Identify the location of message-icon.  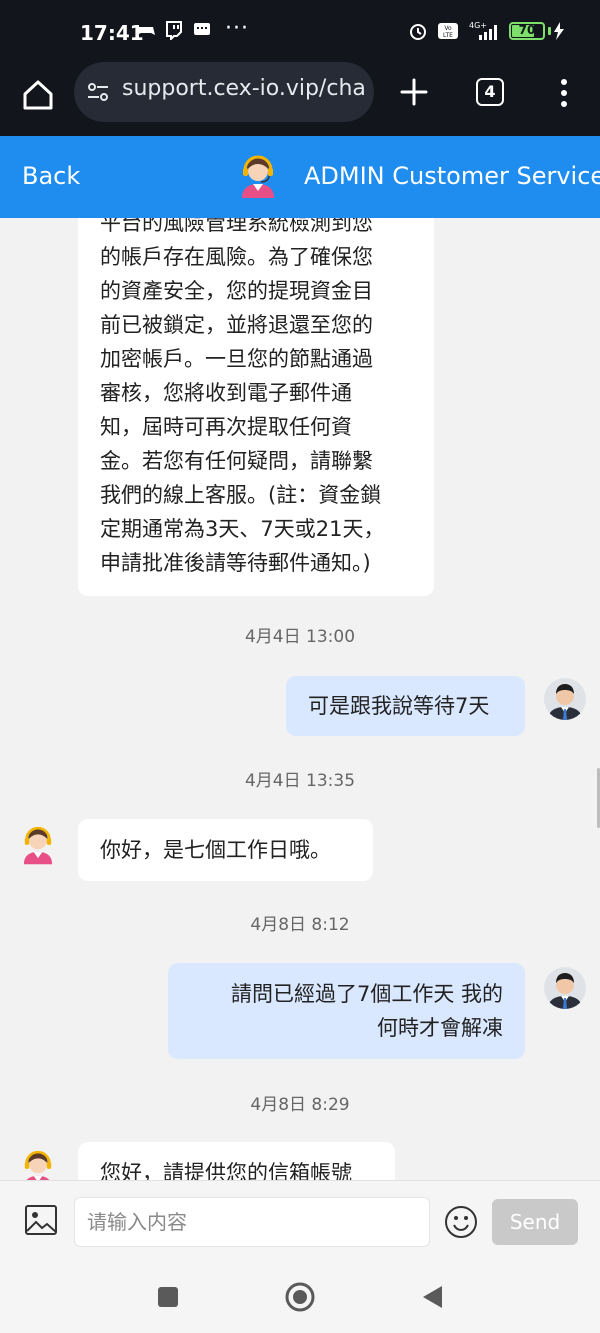
(202, 29).